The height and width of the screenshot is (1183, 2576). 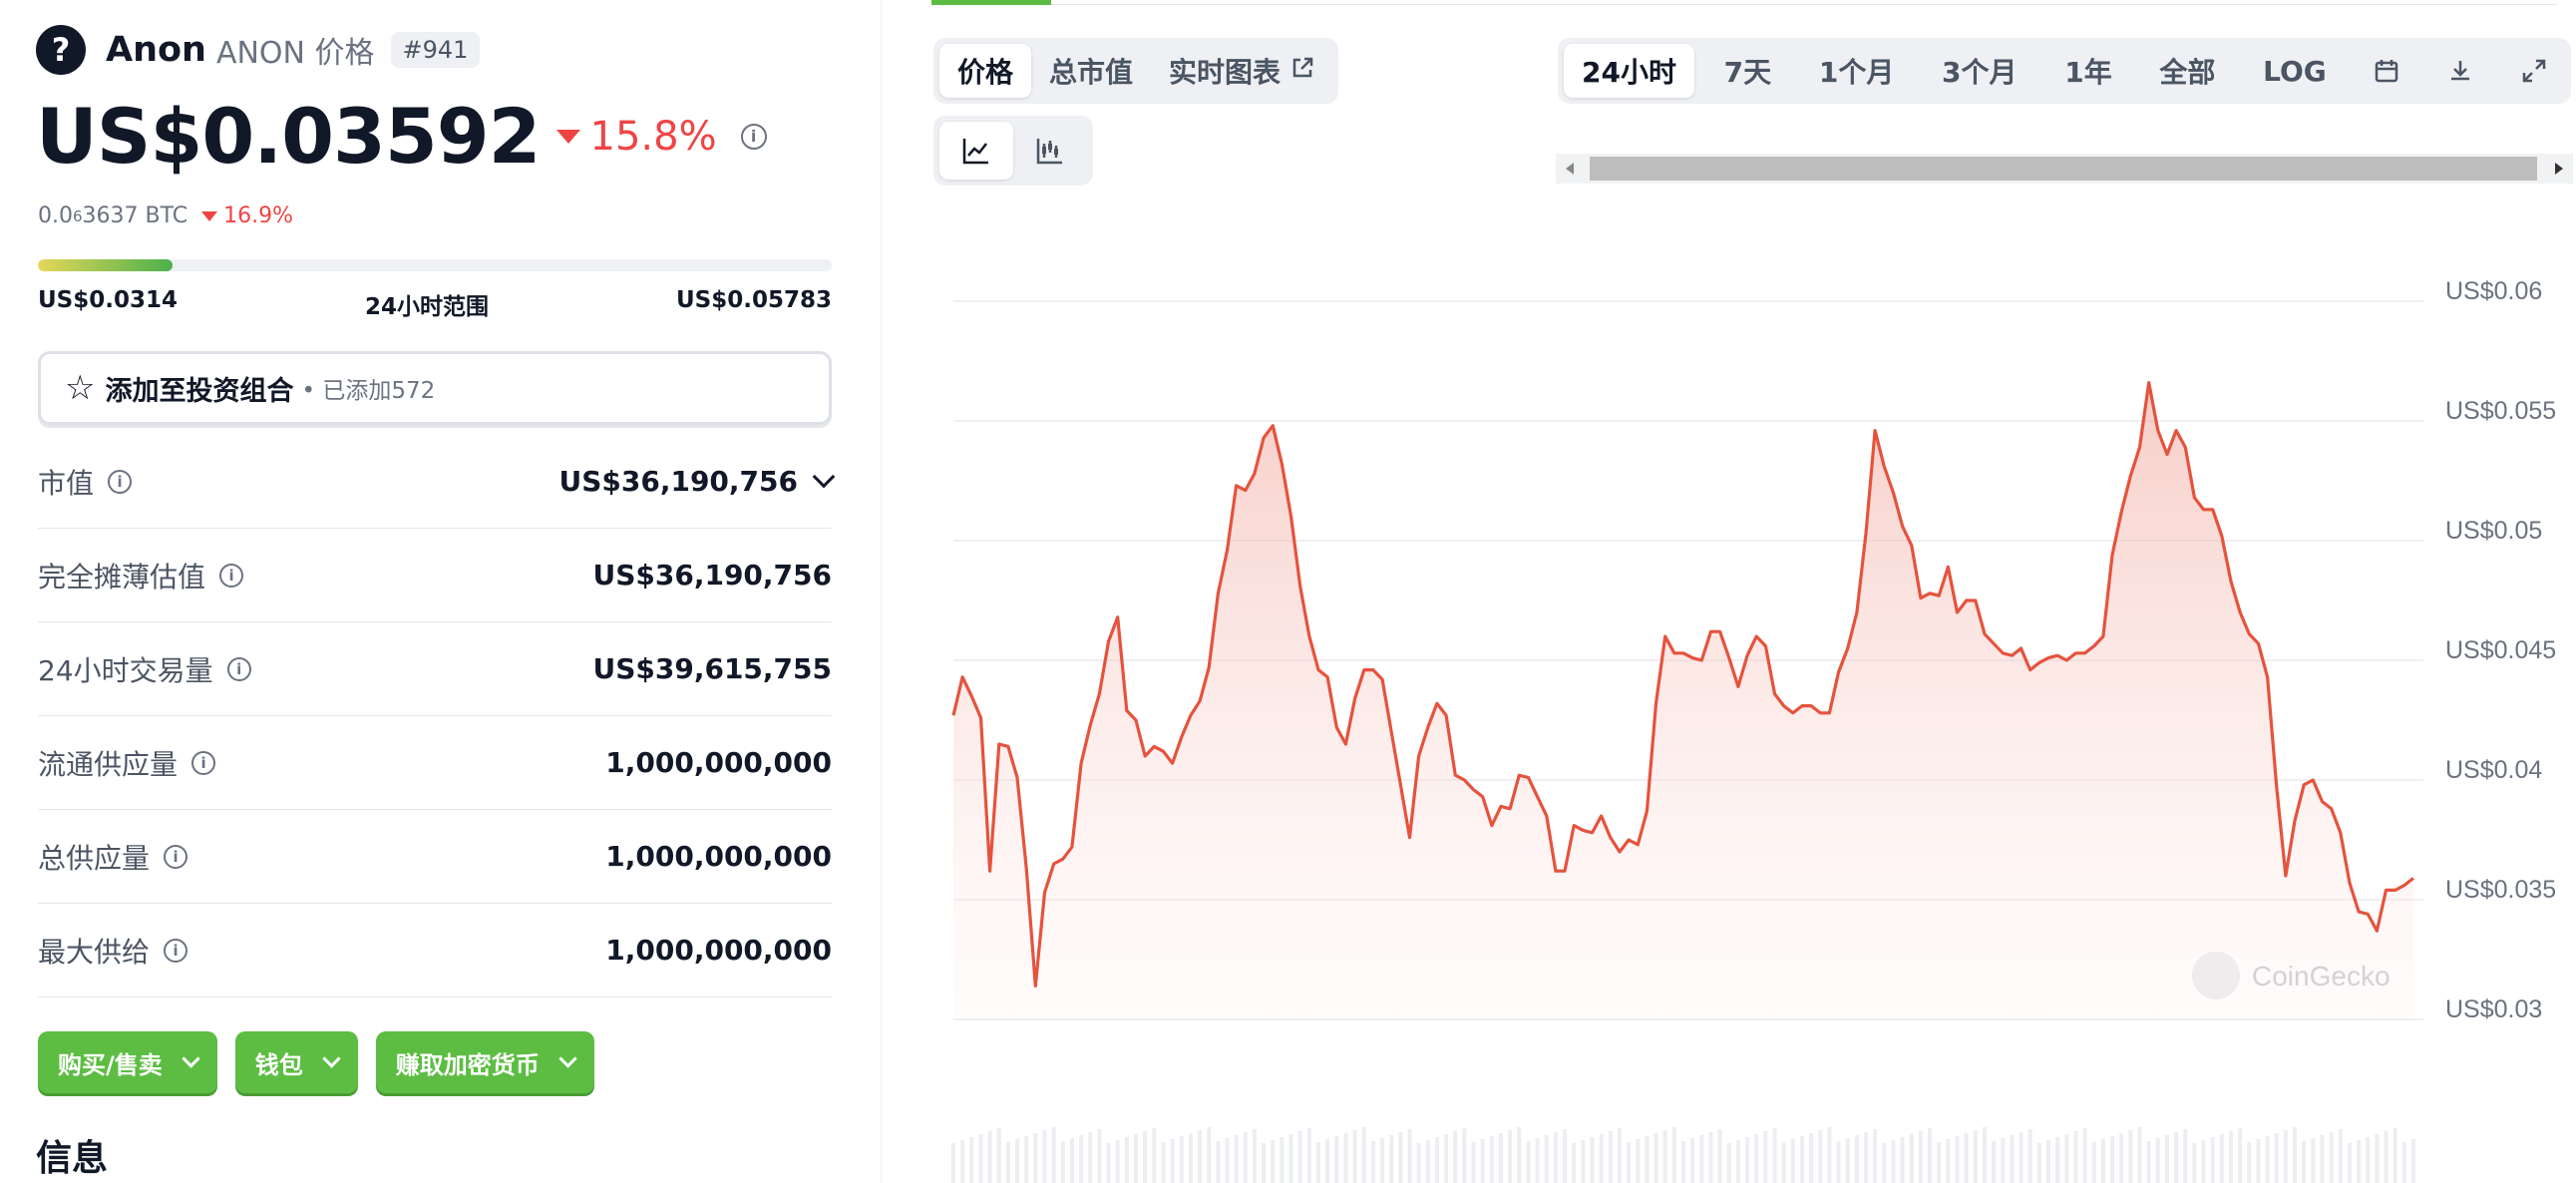 What do you see at coordinates (2493, 1009) in the screenshot?
I see `y-tick-label: US$0.03` at bounding box center [2493, 1009].